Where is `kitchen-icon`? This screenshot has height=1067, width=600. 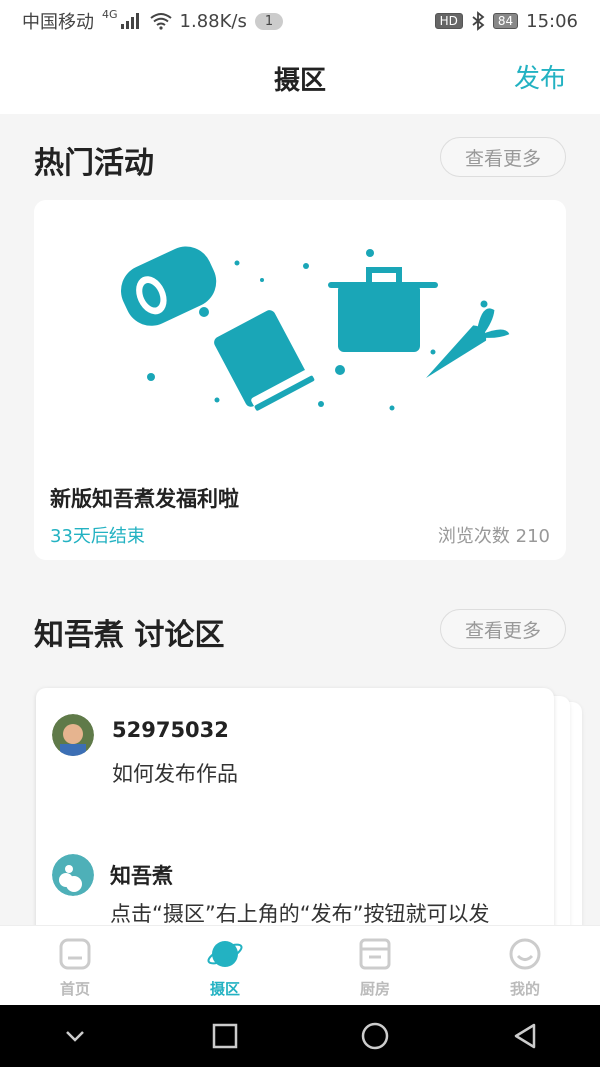 kitchen-icon is located at coordinates (375, 954).